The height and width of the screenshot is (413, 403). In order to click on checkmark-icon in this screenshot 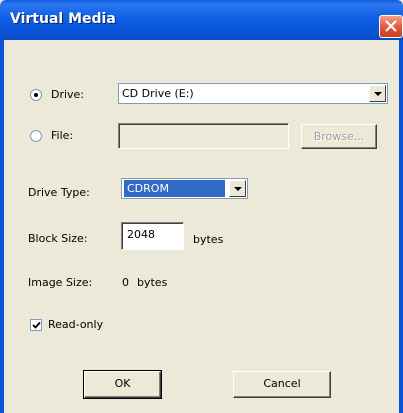, I will do `click(36, 325)`.